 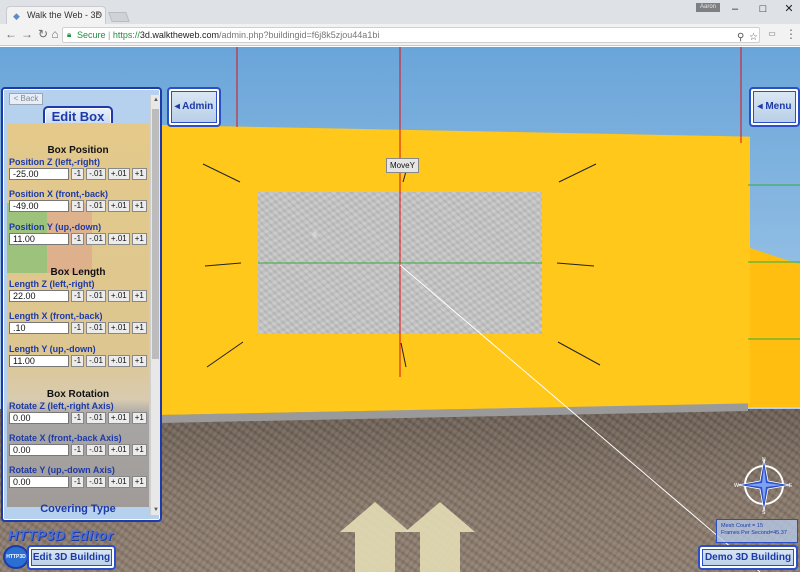 I want to click on value-input: .10, so click(x=39, y=328).